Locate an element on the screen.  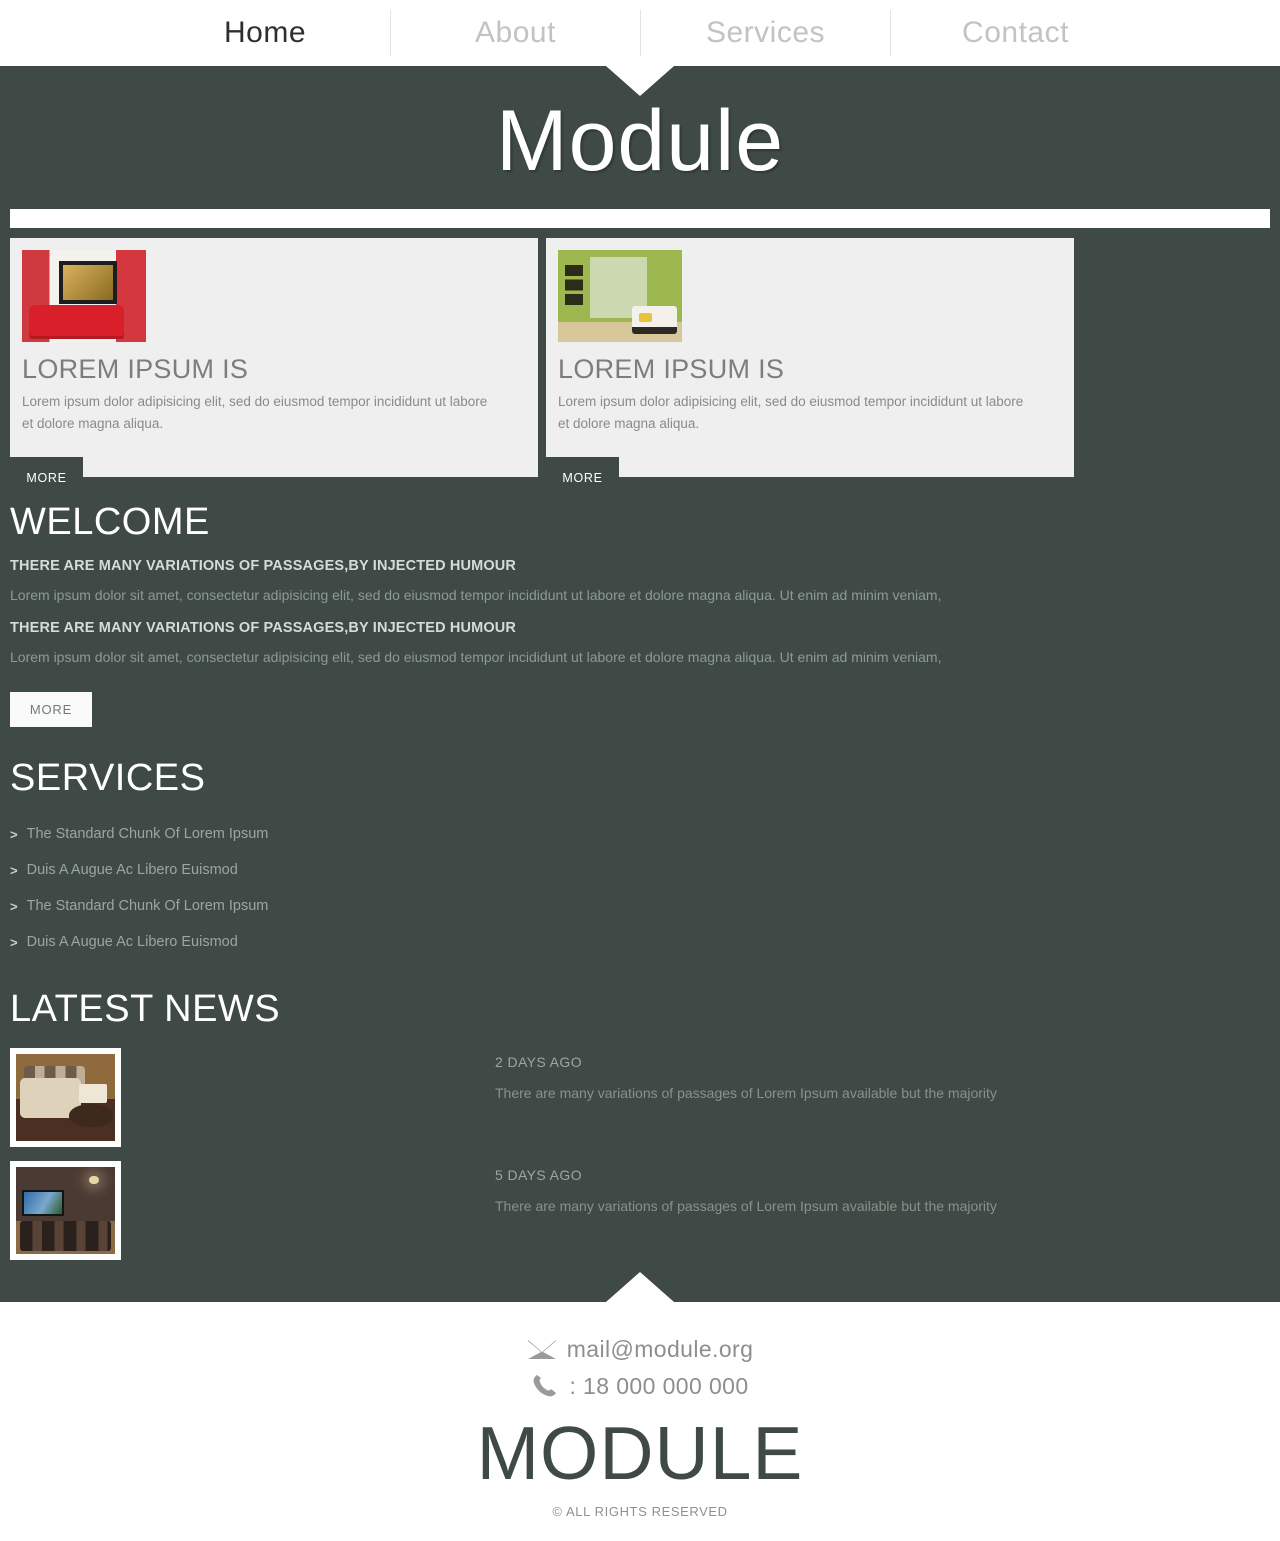
main-navigation: Home About Services Contact is located at coordinates (640, 33).